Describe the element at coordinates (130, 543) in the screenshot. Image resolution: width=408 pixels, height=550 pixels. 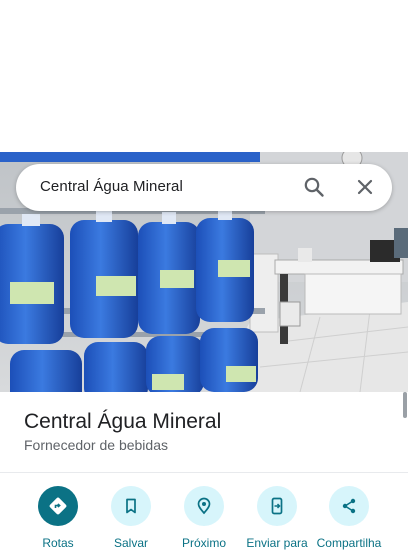
I see `save-label: Salvar` at that location.